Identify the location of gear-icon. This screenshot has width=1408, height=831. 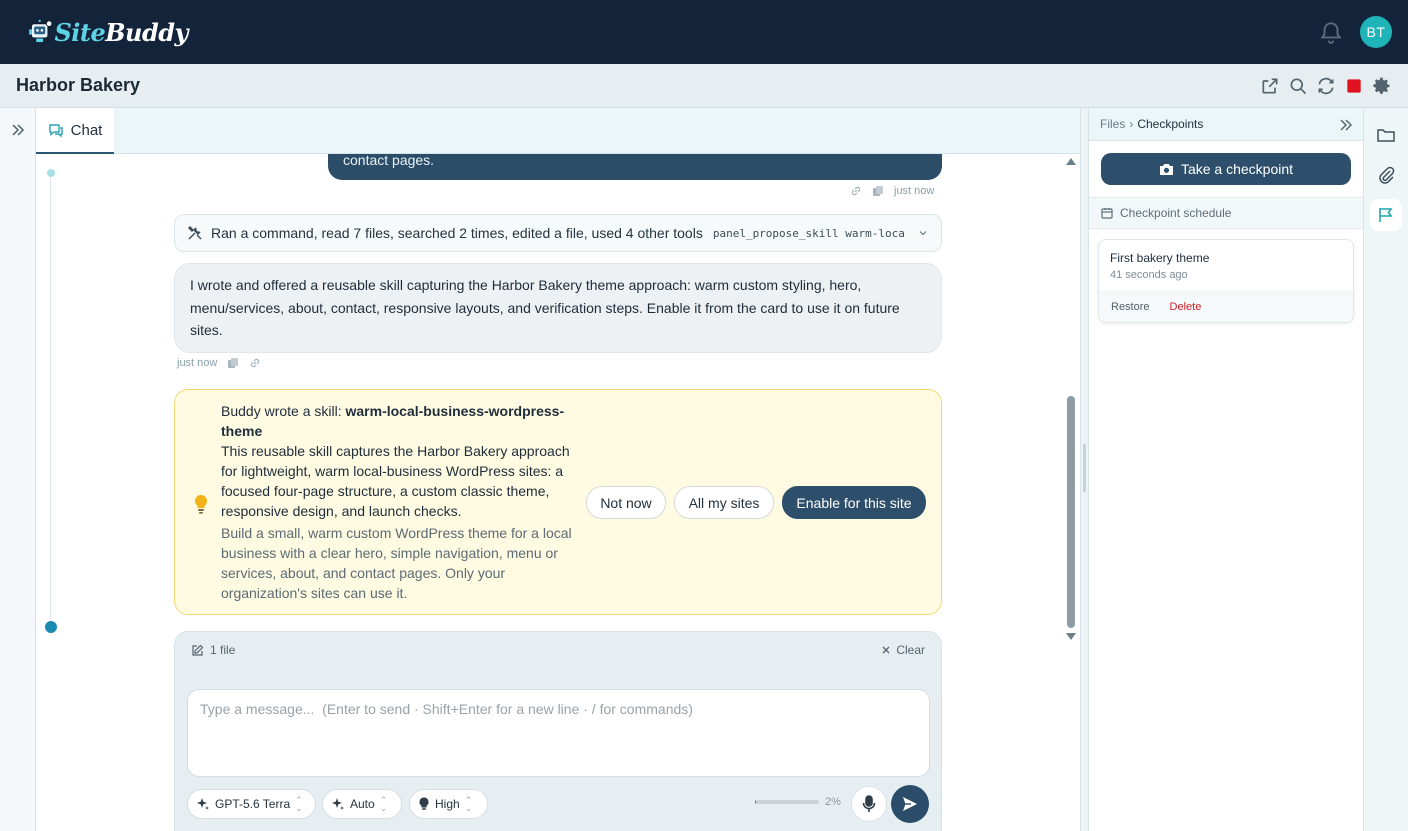
(1382, 86).